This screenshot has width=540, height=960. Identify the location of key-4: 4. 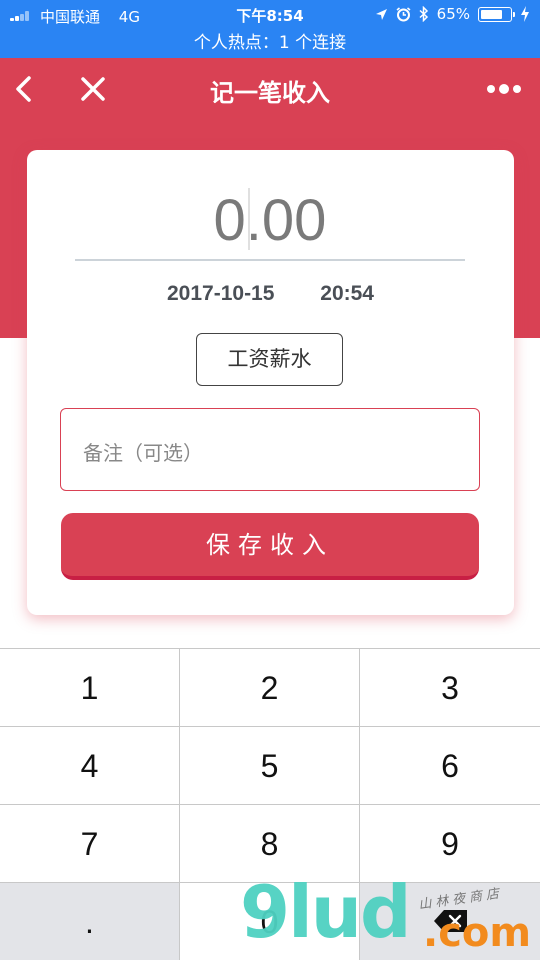
(90, 766).